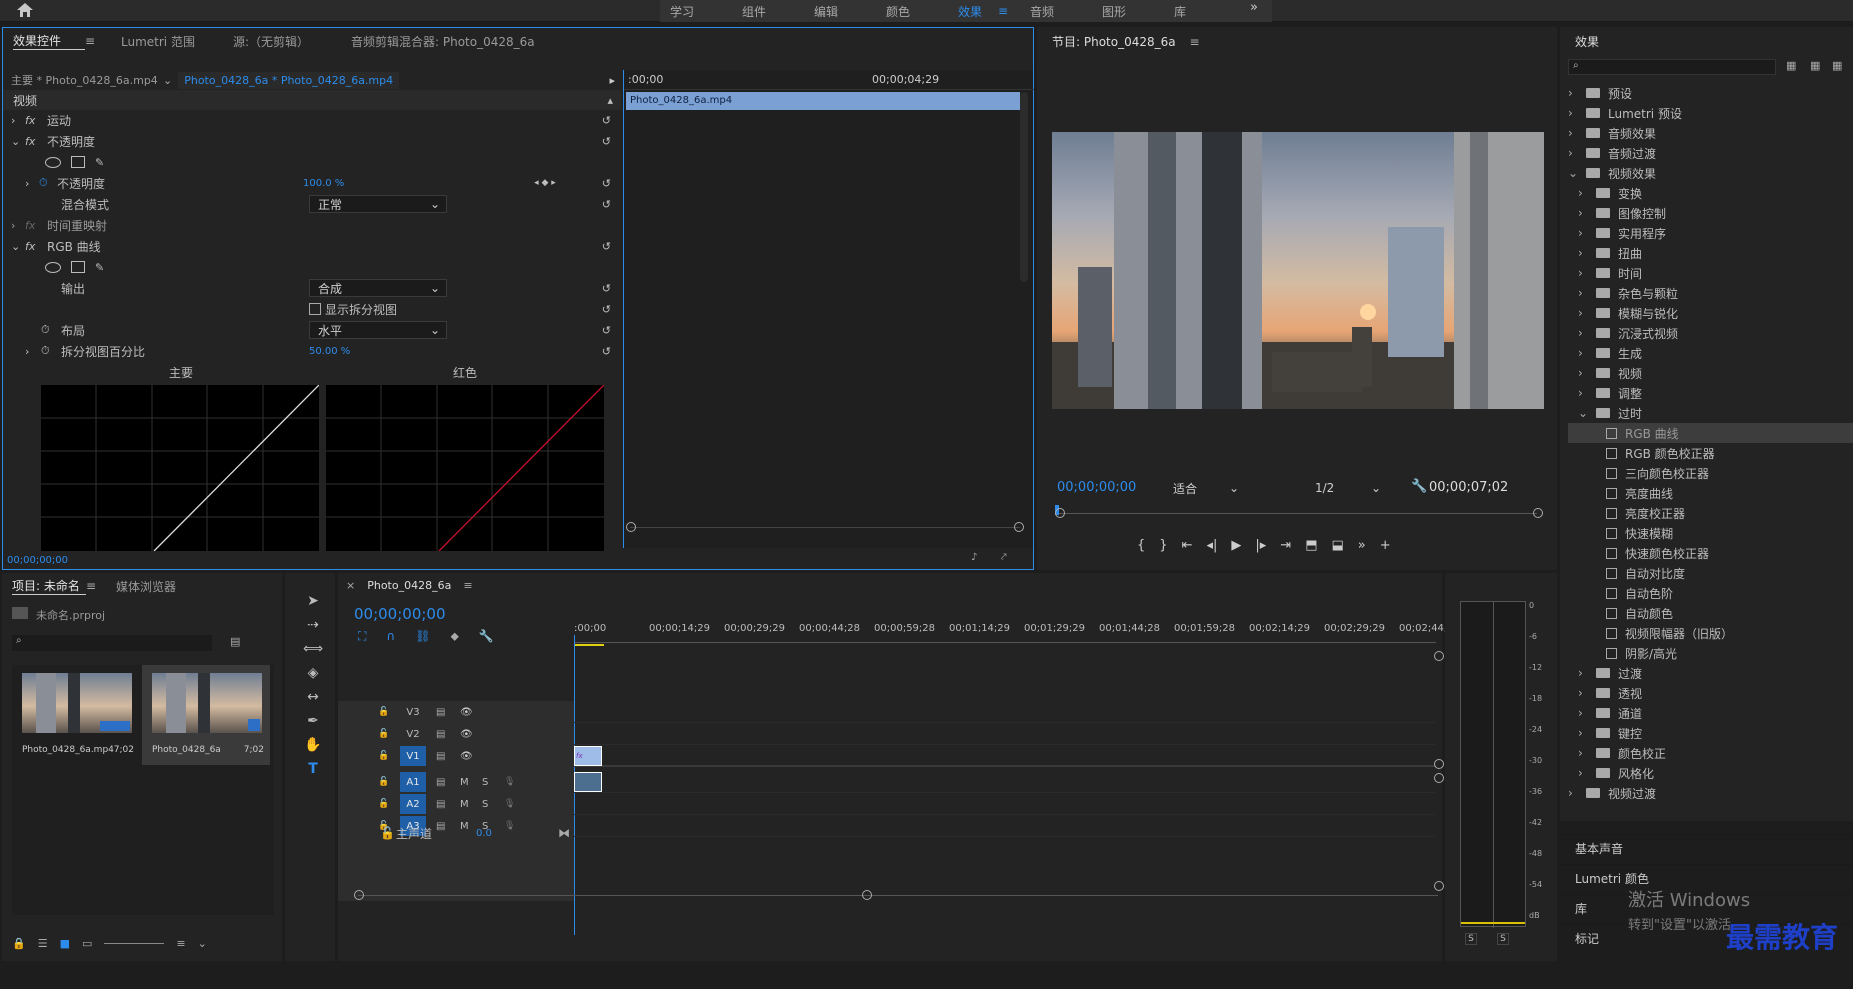 This screenshot has width=1853, height=989. I want to click on fit-select: 适合 ⌄, so click(1205, 488).